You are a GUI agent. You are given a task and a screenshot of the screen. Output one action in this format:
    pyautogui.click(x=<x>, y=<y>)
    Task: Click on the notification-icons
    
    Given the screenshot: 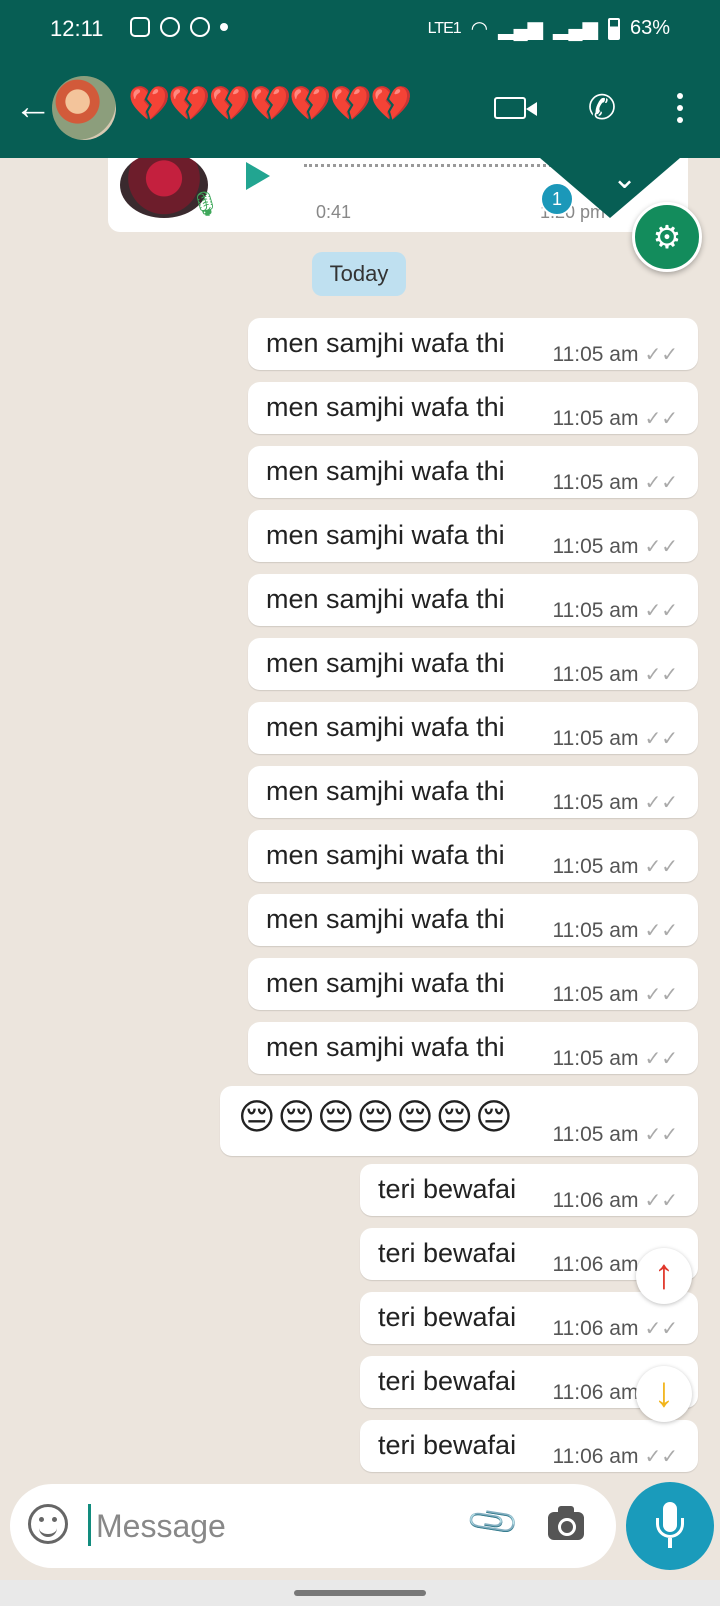 What is the action you would take?
    pyautogui.click(x=179, y=27)
    